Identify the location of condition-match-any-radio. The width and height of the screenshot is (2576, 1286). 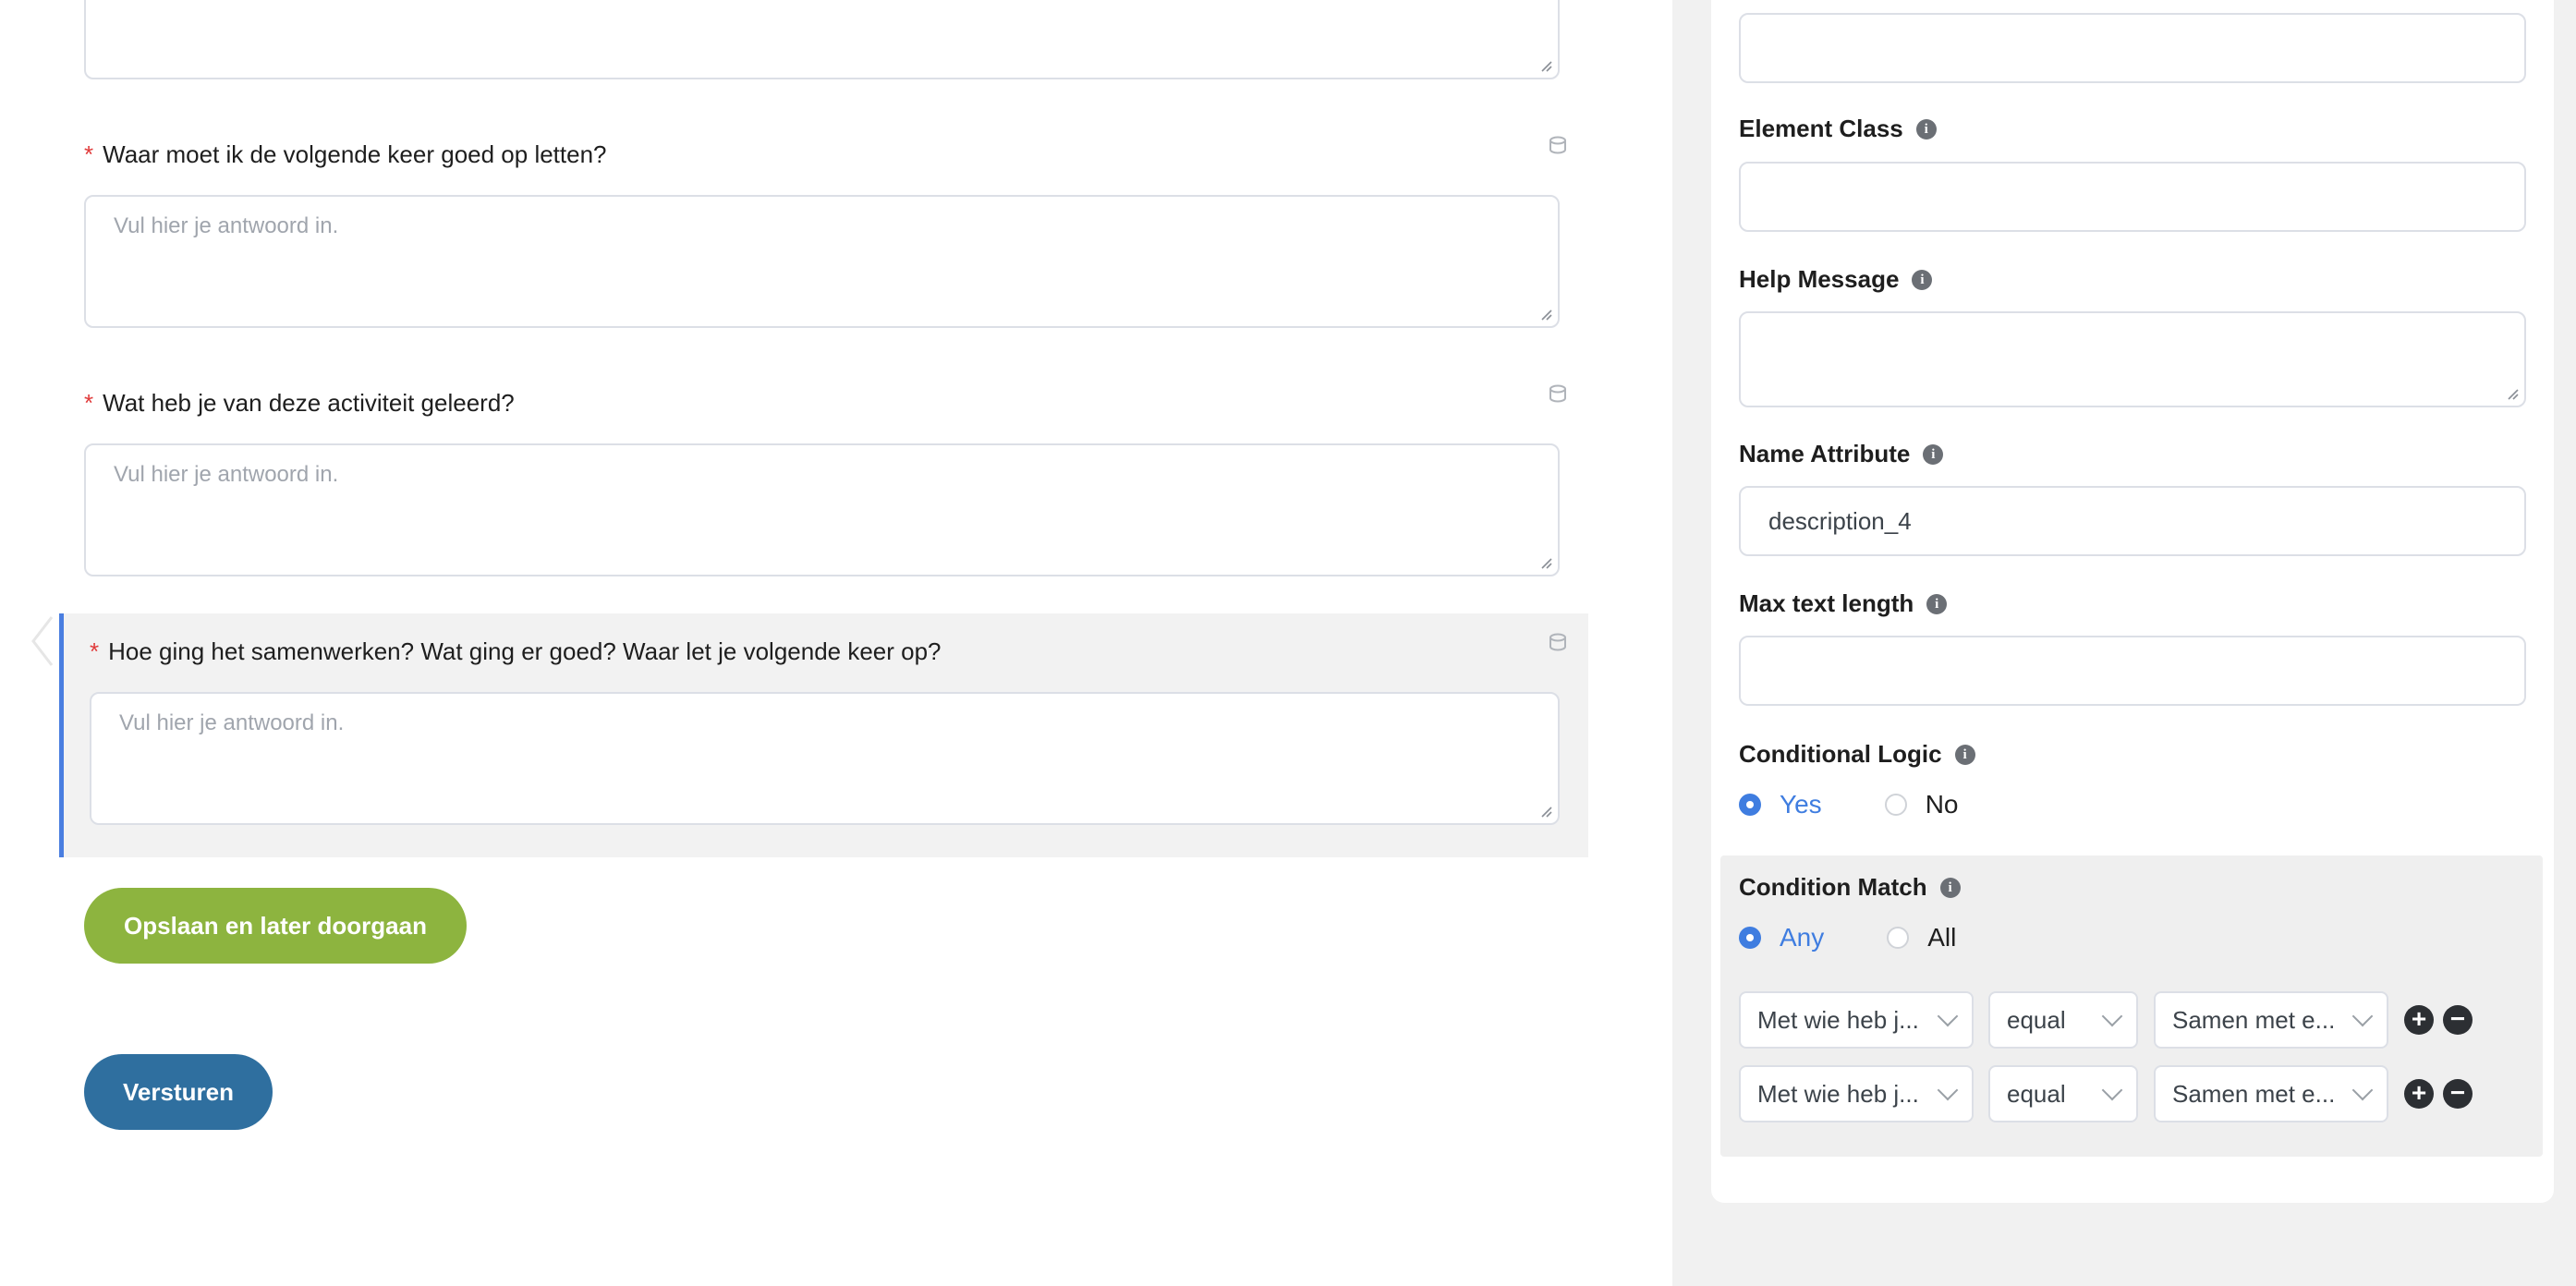
(1750, 938).